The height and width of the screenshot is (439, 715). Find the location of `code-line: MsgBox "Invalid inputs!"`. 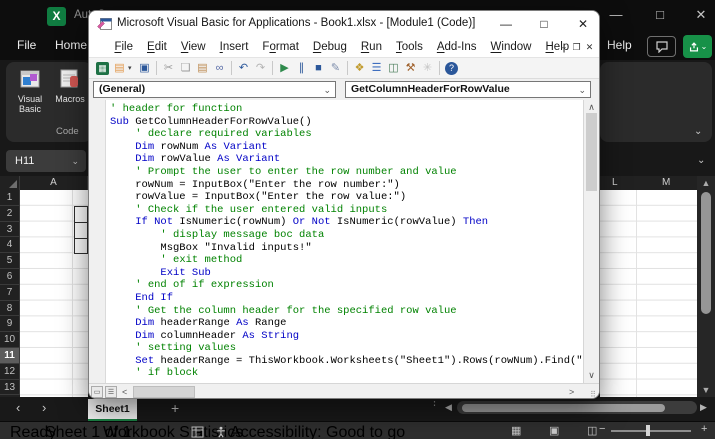

code-line: MsgBox "Invalid inputs!" is located at coordinates (346, 248).